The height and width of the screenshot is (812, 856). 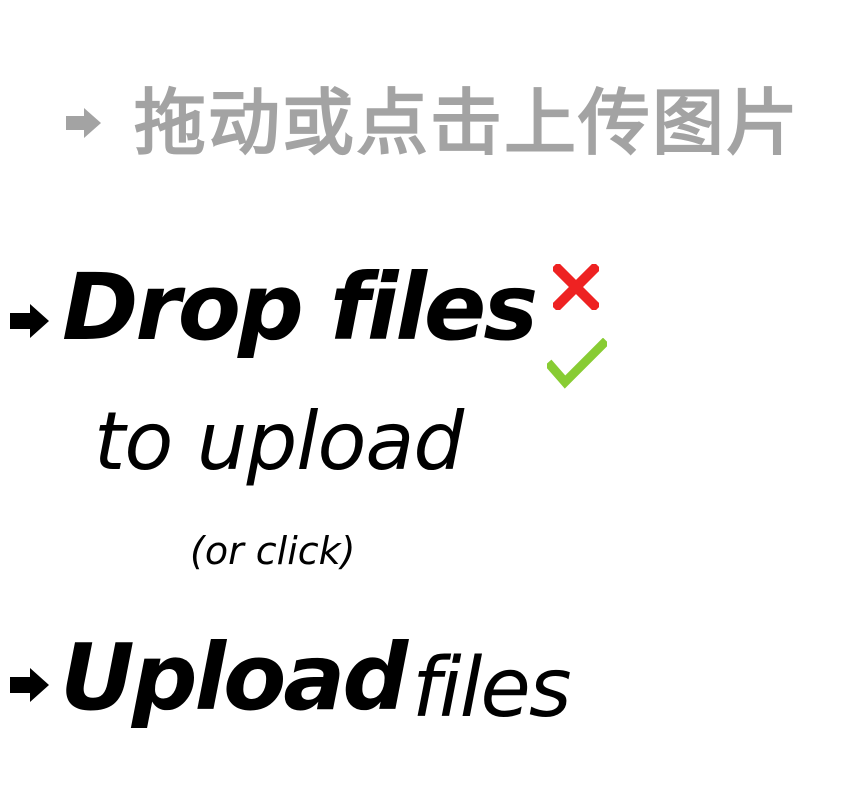 What do you see at coordinates (279, 441) in the screenshot?
I see `drop-files-subtitle: to upload` at bounding box center [279, 441].